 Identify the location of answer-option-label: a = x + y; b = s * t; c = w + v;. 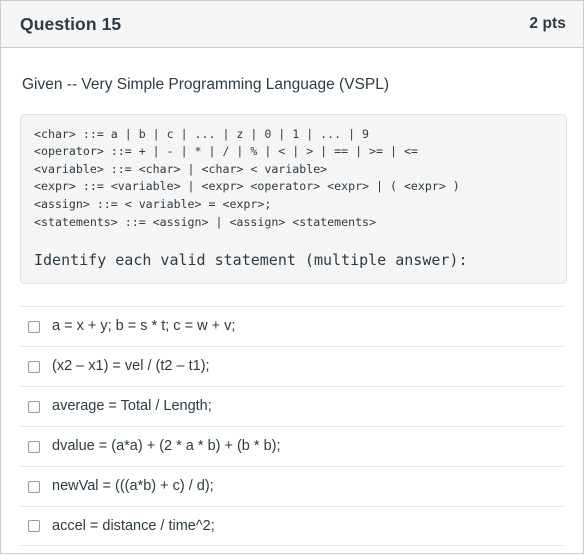
(144, 326).